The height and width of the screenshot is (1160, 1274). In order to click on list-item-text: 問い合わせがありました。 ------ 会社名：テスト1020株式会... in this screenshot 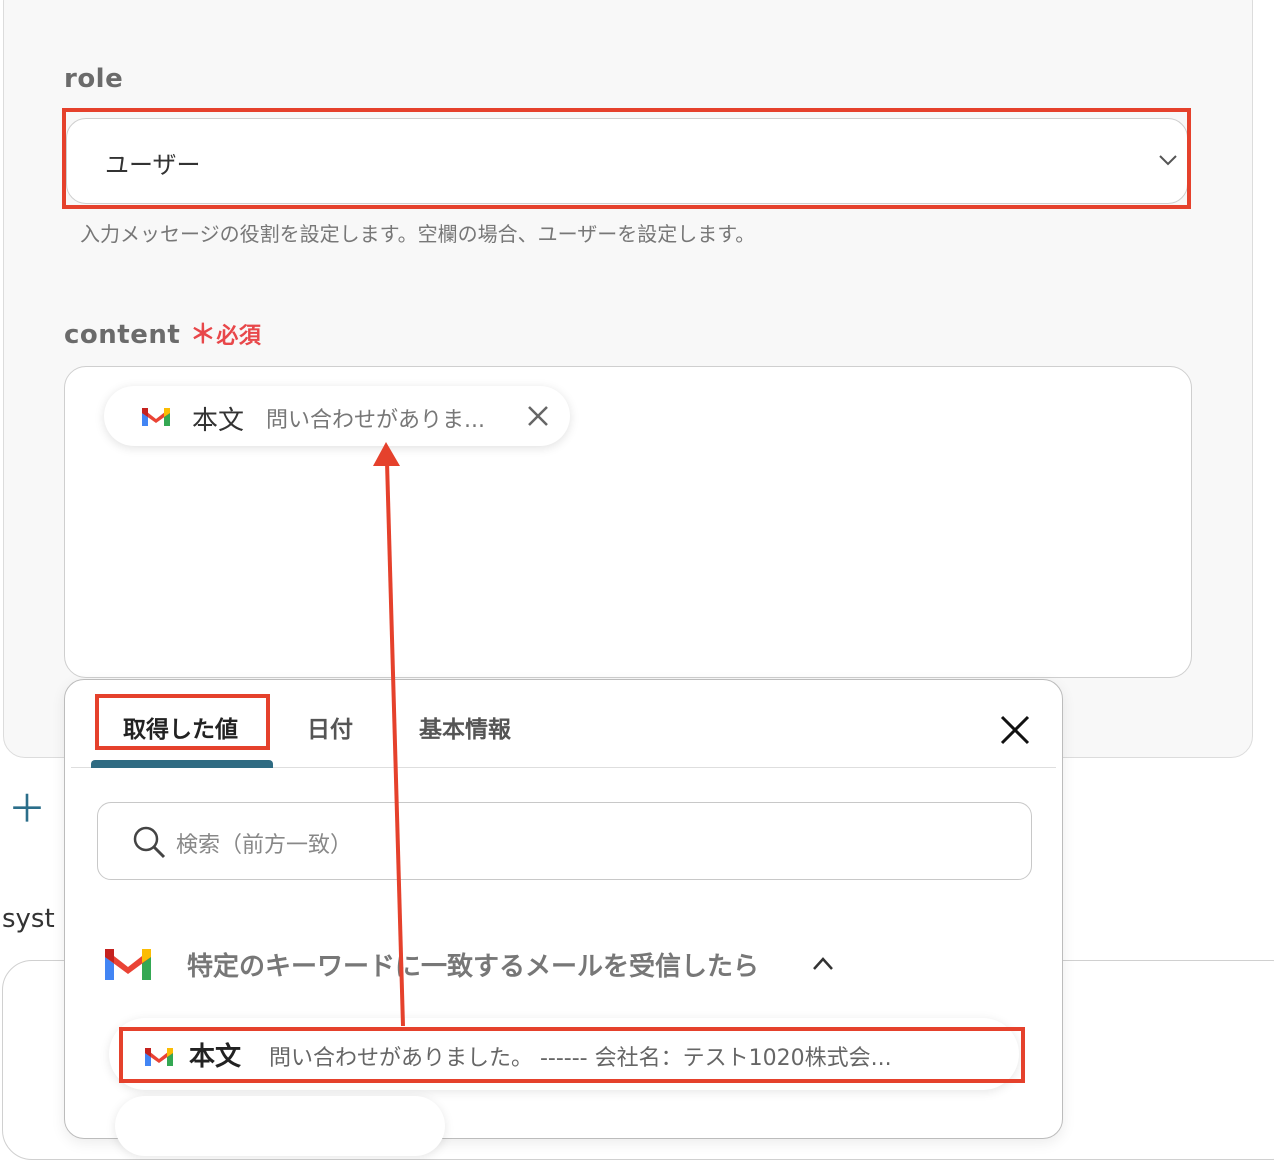, I will do `click(580, 1058)`.